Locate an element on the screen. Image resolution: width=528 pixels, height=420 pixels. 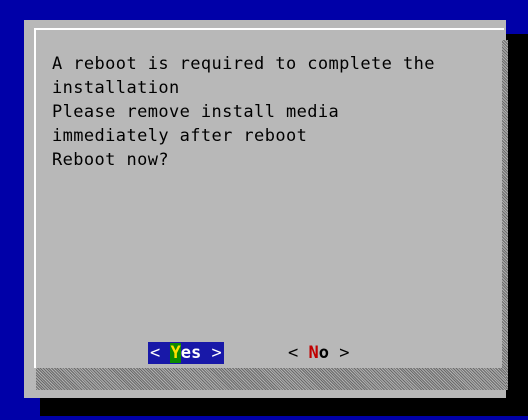
message-line: installation is located at coordinates (116, 88).